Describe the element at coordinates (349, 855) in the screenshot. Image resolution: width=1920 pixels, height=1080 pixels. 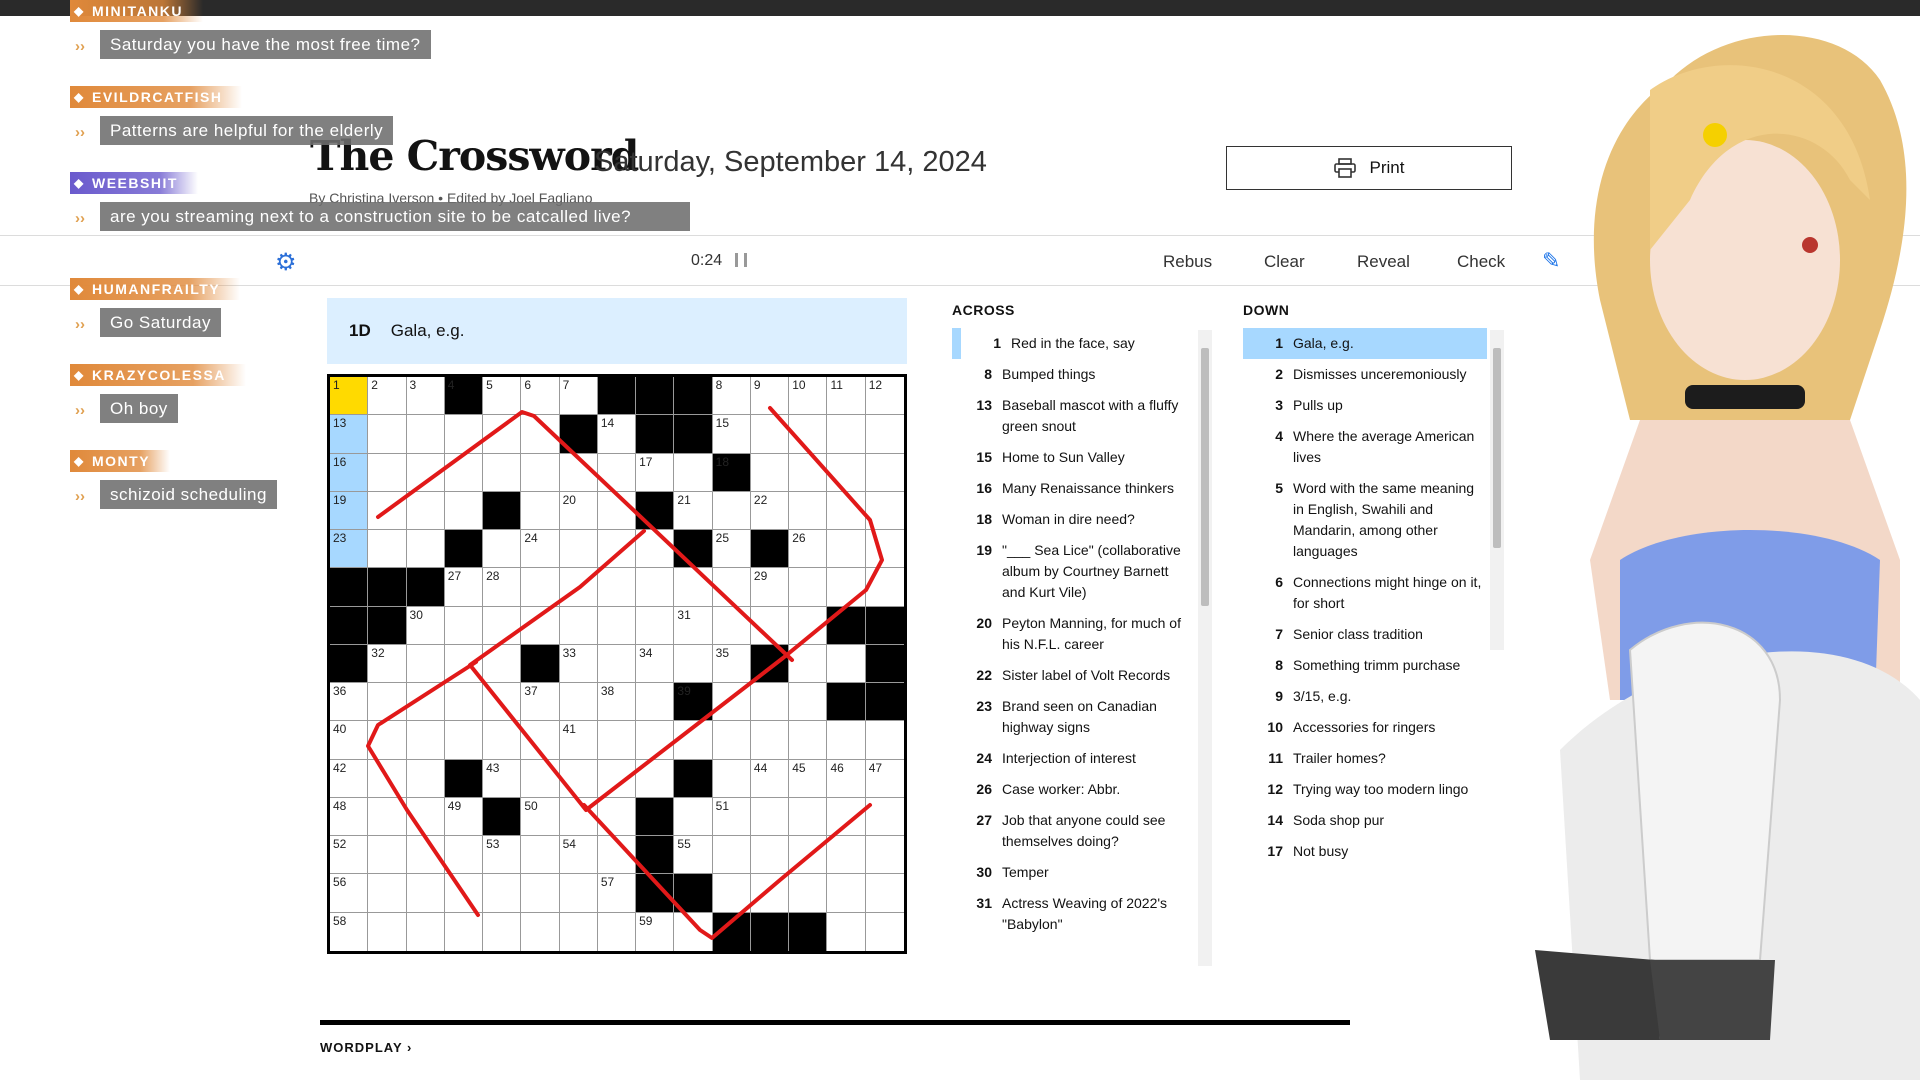
I see `grid-cell: 52` at that location.